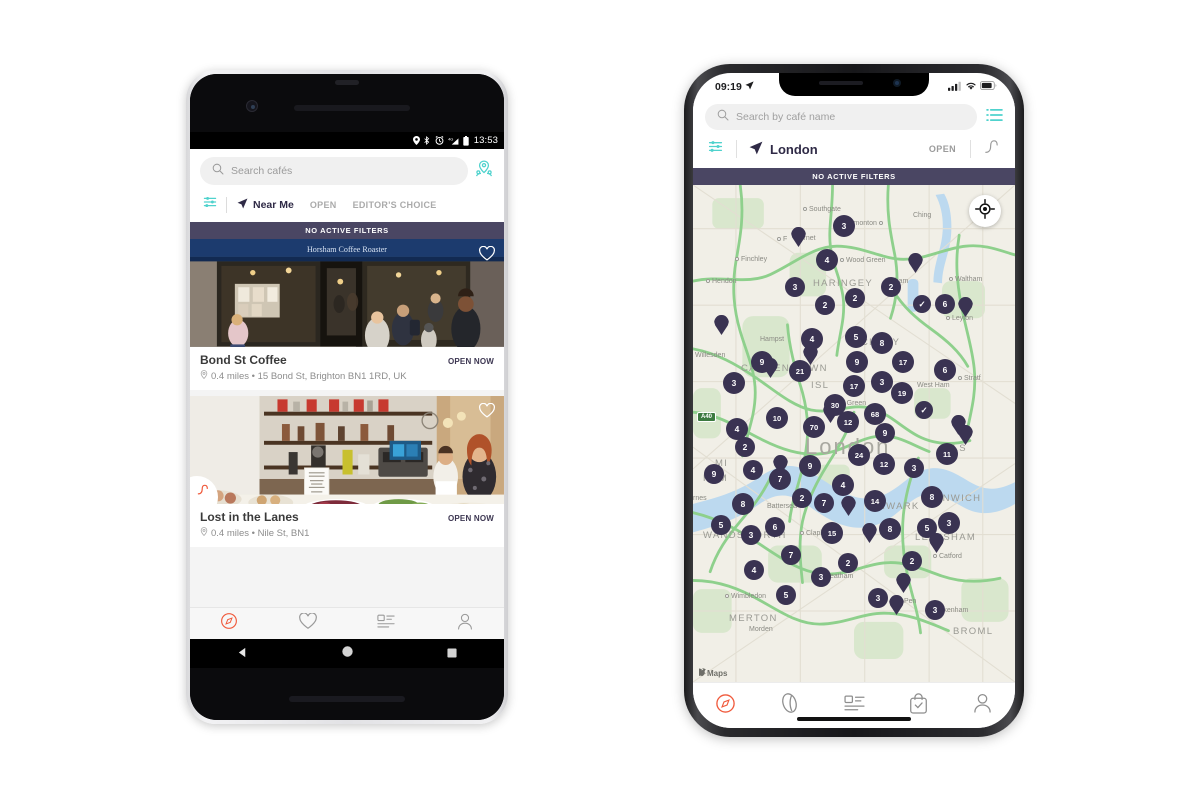  Describe the element at coordinates (265, 205) in the screenshot. I see `tab-near-me: Near Me` at that location.